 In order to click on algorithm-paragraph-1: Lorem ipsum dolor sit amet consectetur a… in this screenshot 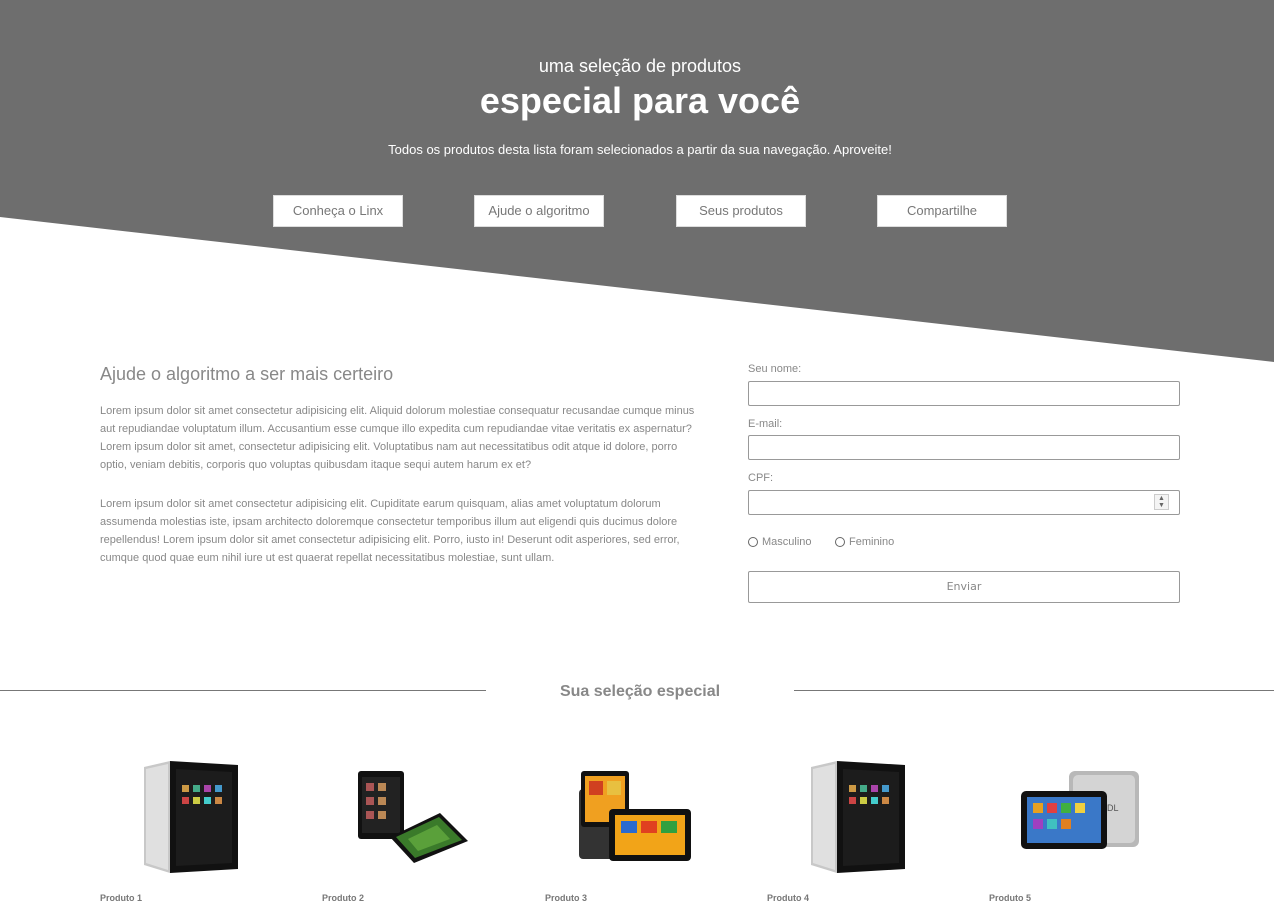, I will do `click(397, 438)`.